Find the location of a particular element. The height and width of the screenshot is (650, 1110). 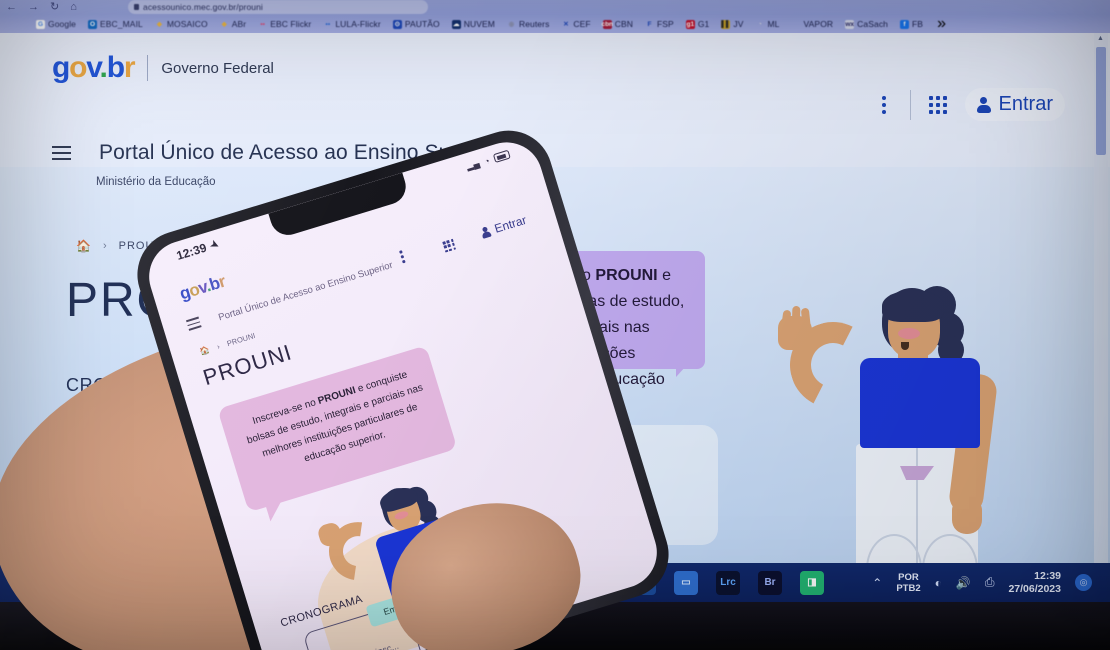

bookmark-favicon-icon: O is located at coordinates (93, 24).